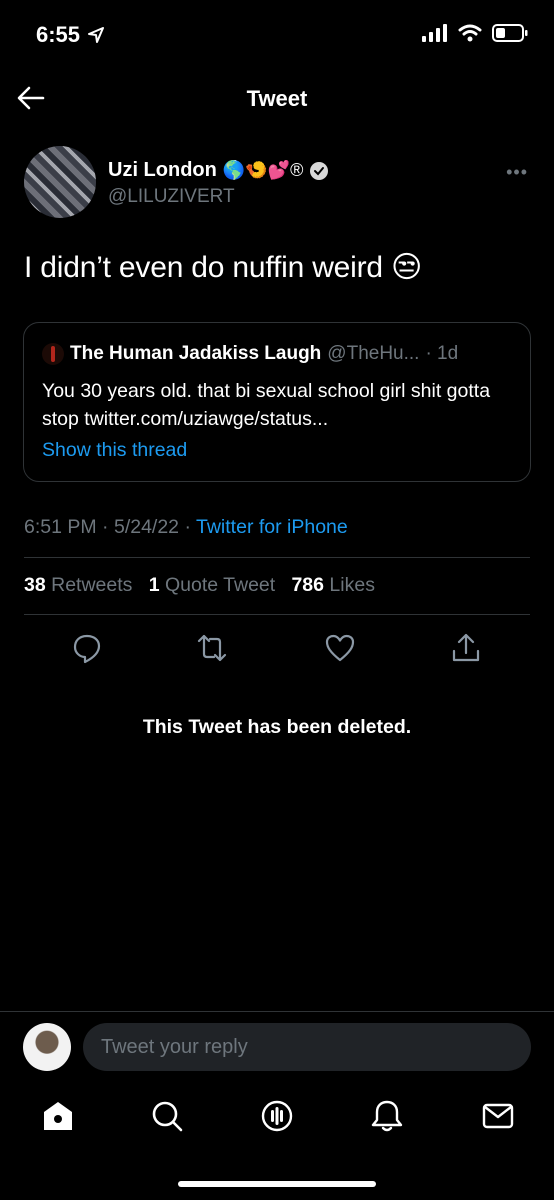  What do you see at coordinates (53, 354) in the screenshot?
I see `quoted-author-avatar` at bounding box center [53, 354].